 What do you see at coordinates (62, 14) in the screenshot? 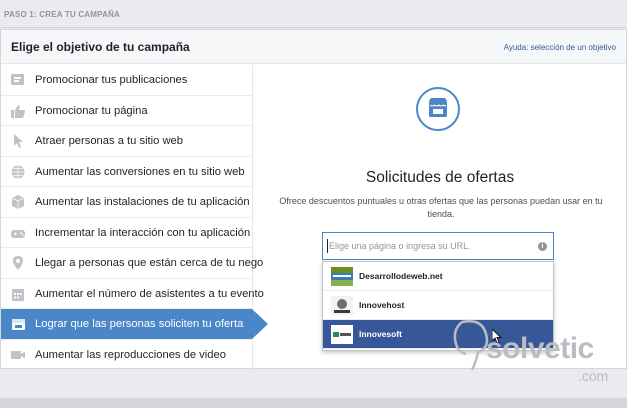
I see `step-label: PASO 1: CREA TU CAMPAÑA` at bounding box center [62, 14].